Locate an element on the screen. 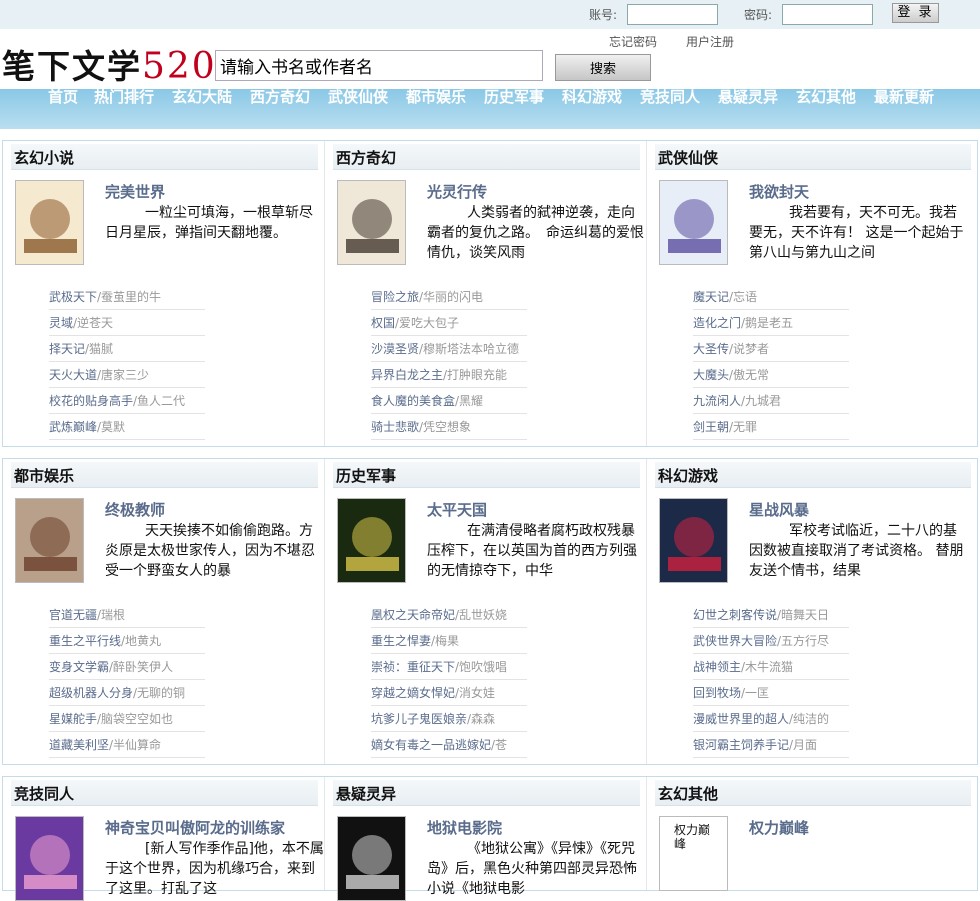 The width and height of the screenshot is (980, 901). list-book-title: 战神领主 is located at coordinates (717, 667).